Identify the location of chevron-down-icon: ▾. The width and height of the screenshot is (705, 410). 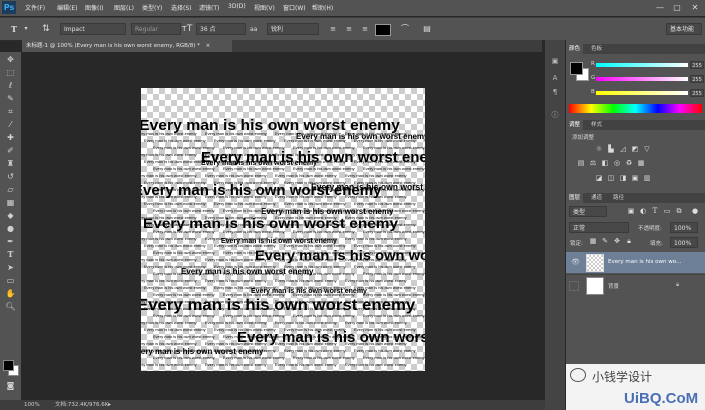
(26, 29).